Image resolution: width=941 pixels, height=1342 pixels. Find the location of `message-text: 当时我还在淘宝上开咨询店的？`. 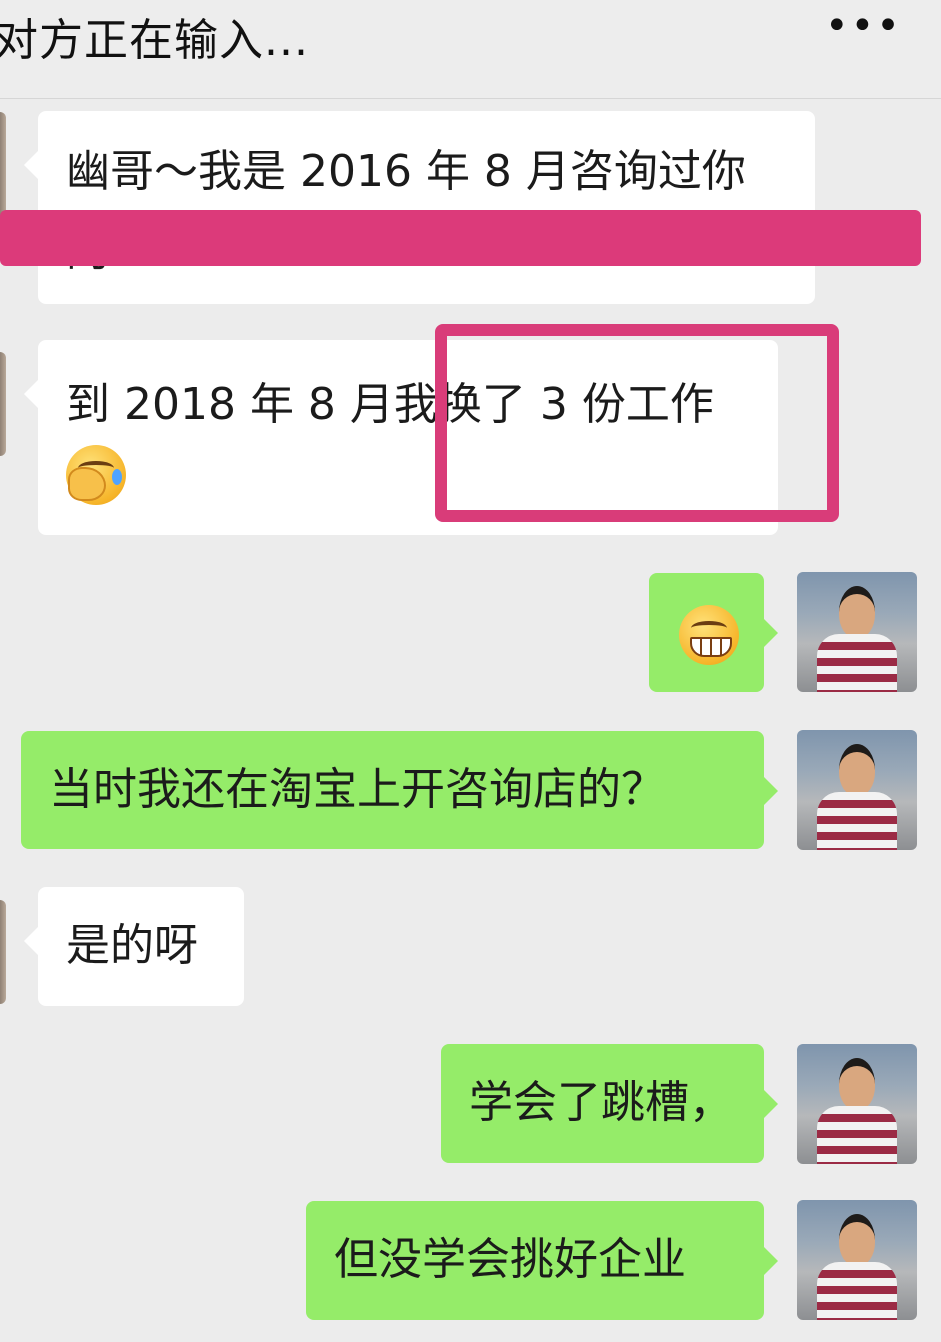

message-text: 当时我还在淘宝上开咨询店的？ is located at coordinates (357, 789).